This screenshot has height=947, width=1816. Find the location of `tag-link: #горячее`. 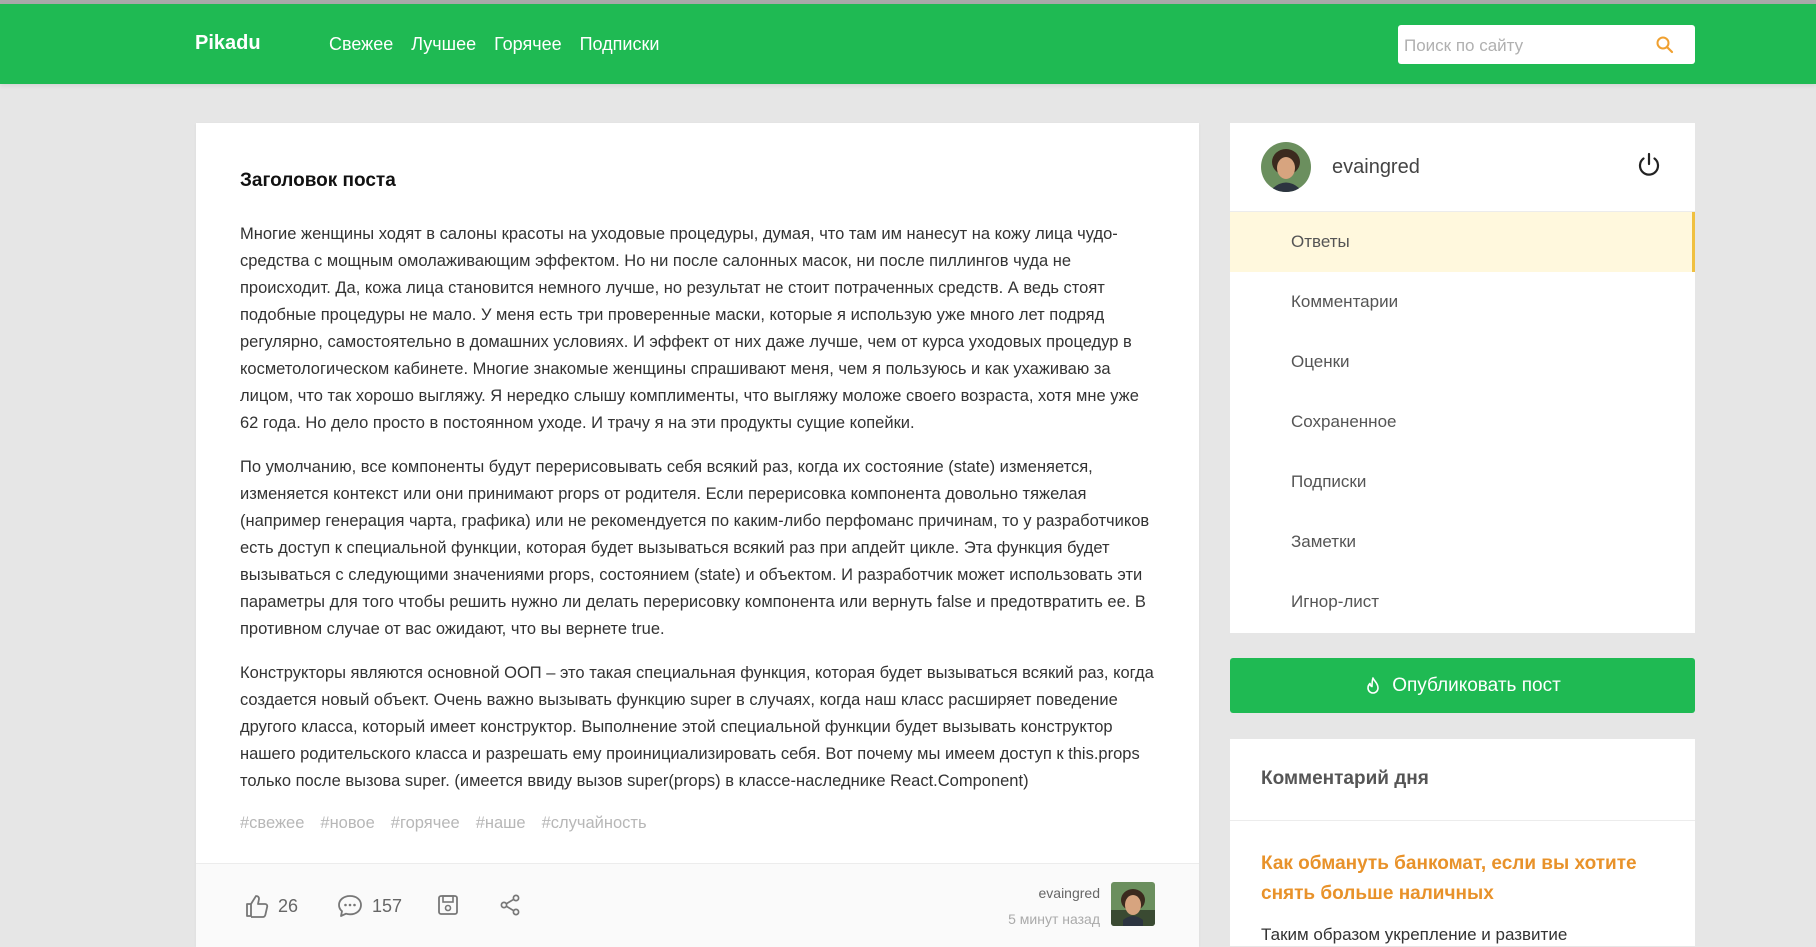

tag-link: #горячее is located at coordinates (425, 823).